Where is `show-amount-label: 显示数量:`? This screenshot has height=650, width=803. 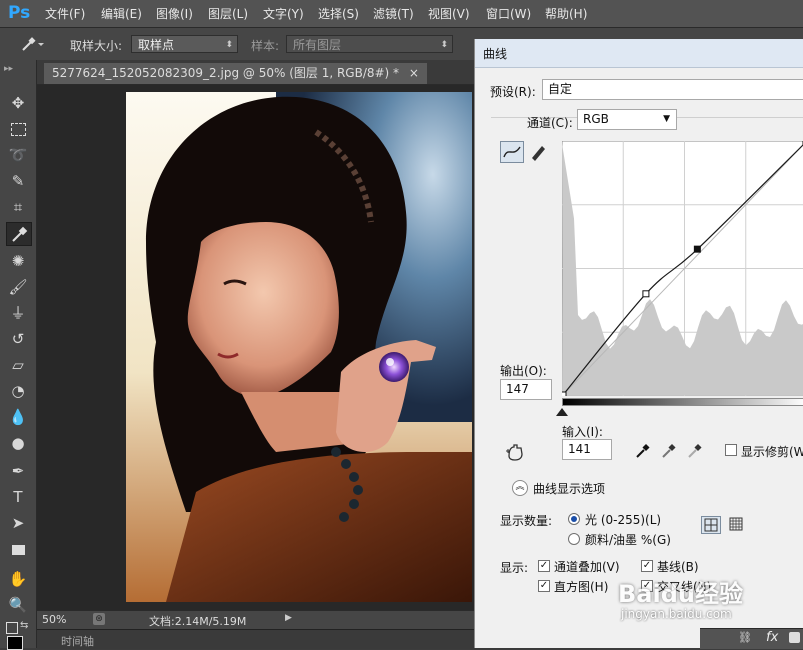
show-amount-label: 显示数量: is located at coordinates (526, 521).